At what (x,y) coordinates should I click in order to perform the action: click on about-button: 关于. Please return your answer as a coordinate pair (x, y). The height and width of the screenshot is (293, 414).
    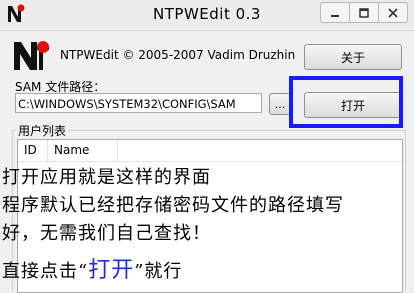
    Looking at the image, I should click on (353, 57).